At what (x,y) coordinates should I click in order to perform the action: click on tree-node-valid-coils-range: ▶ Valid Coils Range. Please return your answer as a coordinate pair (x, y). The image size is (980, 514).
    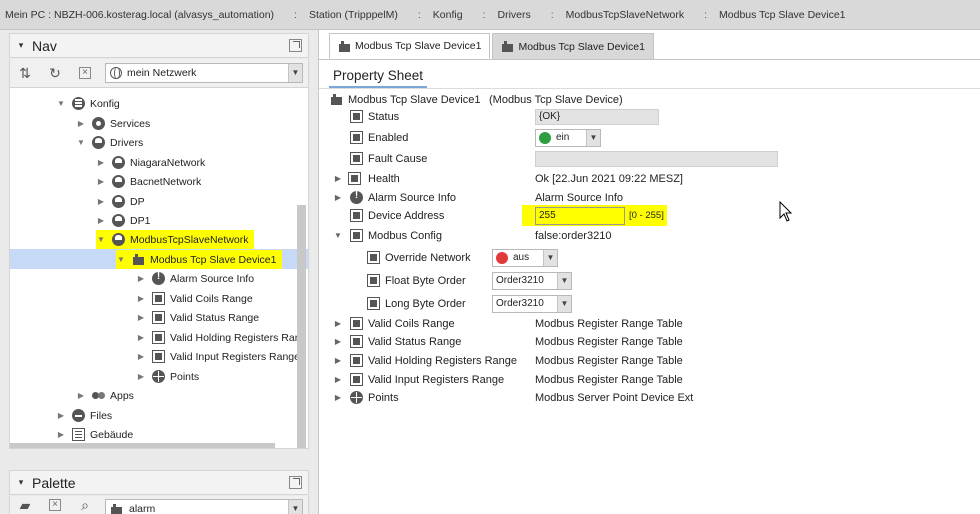
    Looking at the image, I should click on (194, 298).